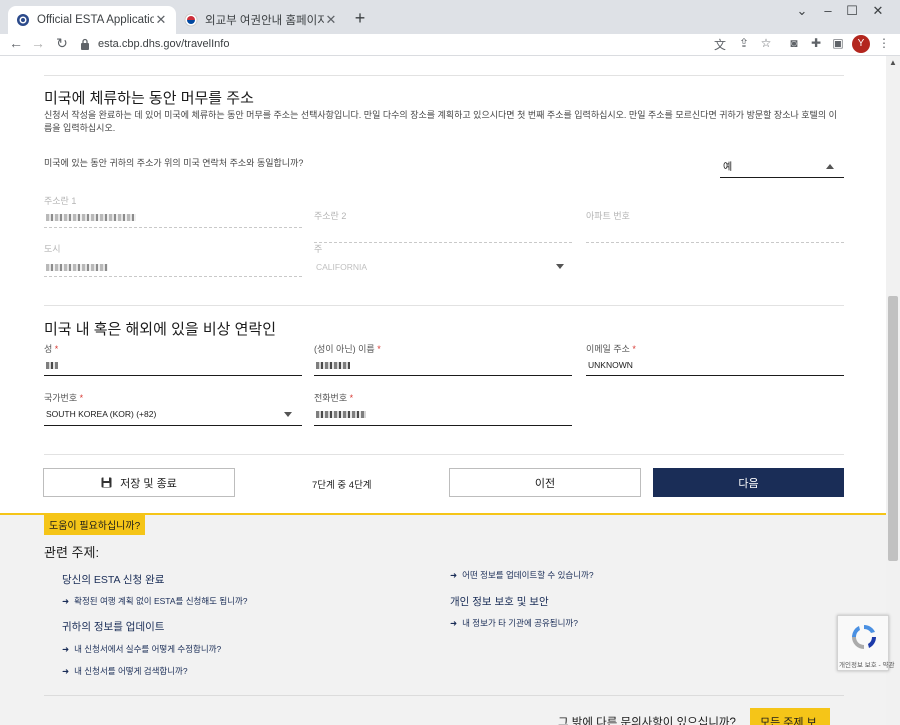  What do you see at coordinates (852, 11) in the screenshot?
I see `maximize-icon: ☐` at bounding box center [852, 11].